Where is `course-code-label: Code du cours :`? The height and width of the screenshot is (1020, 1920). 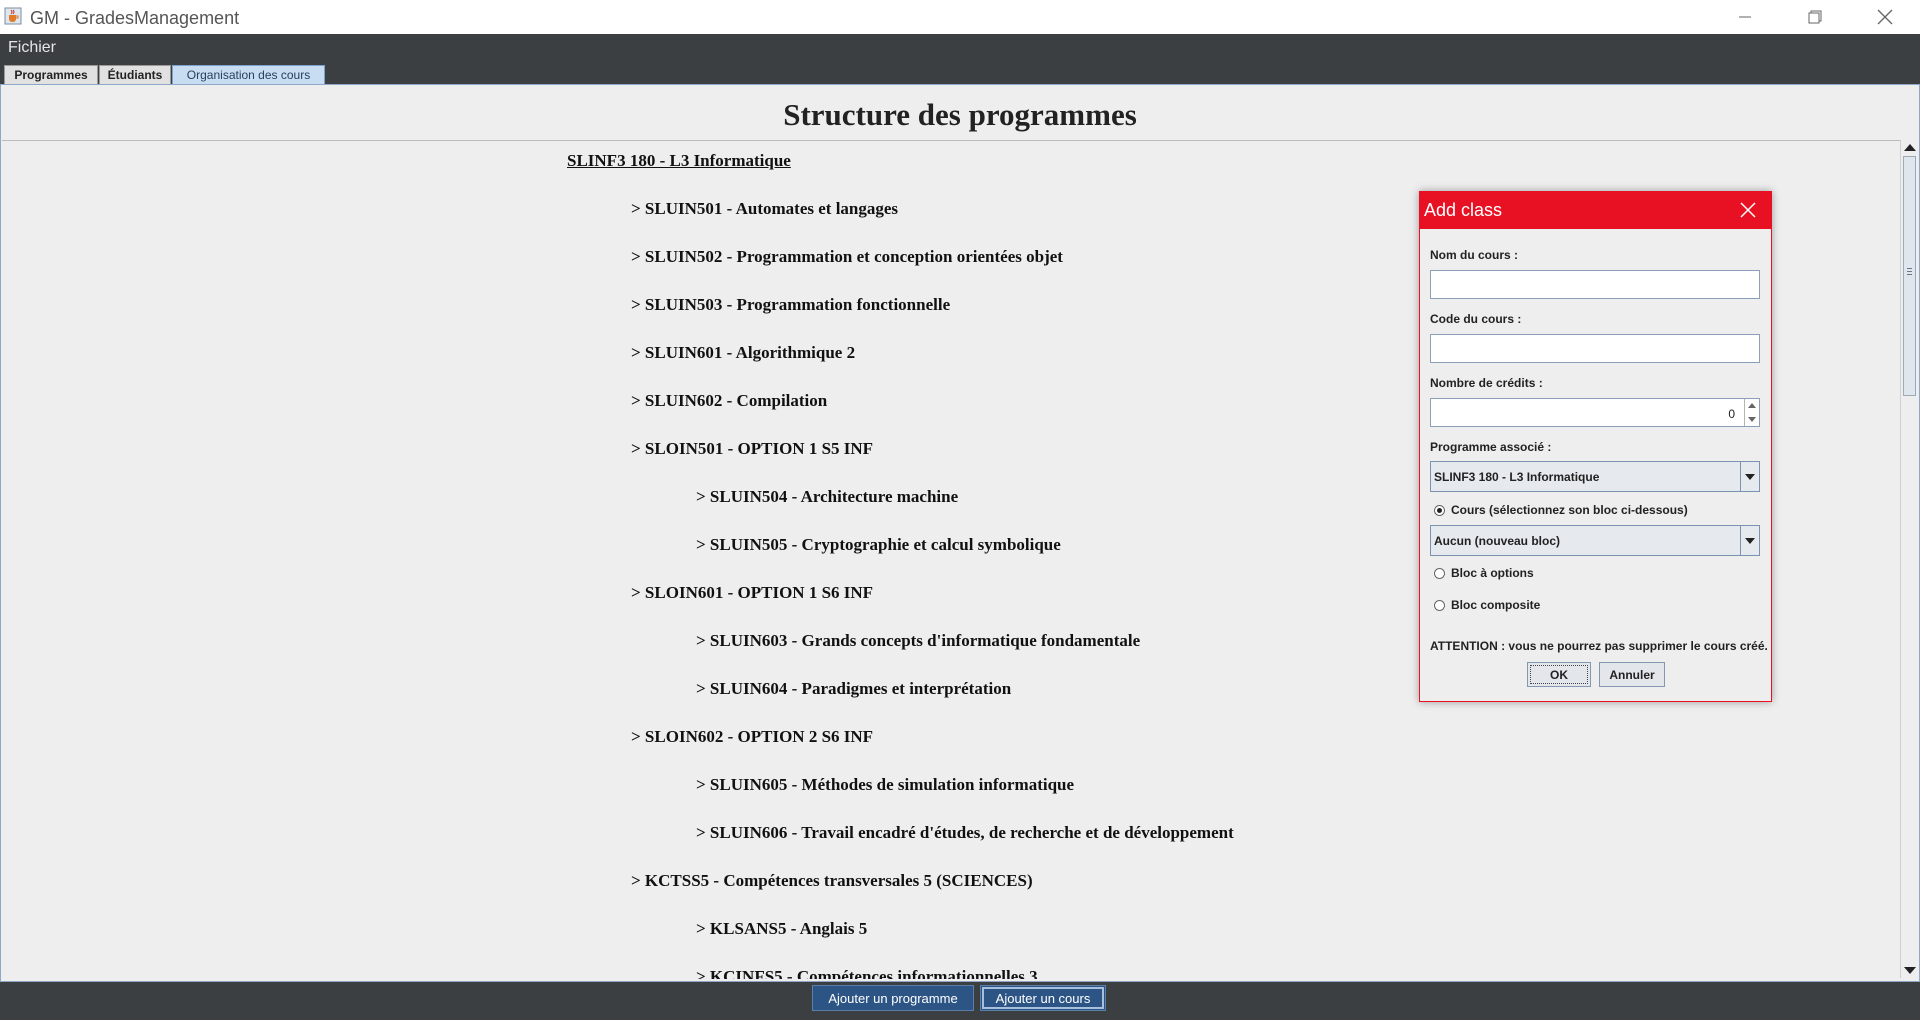
course-code-label: Code du cours : is located at coordinates (1476, 319).